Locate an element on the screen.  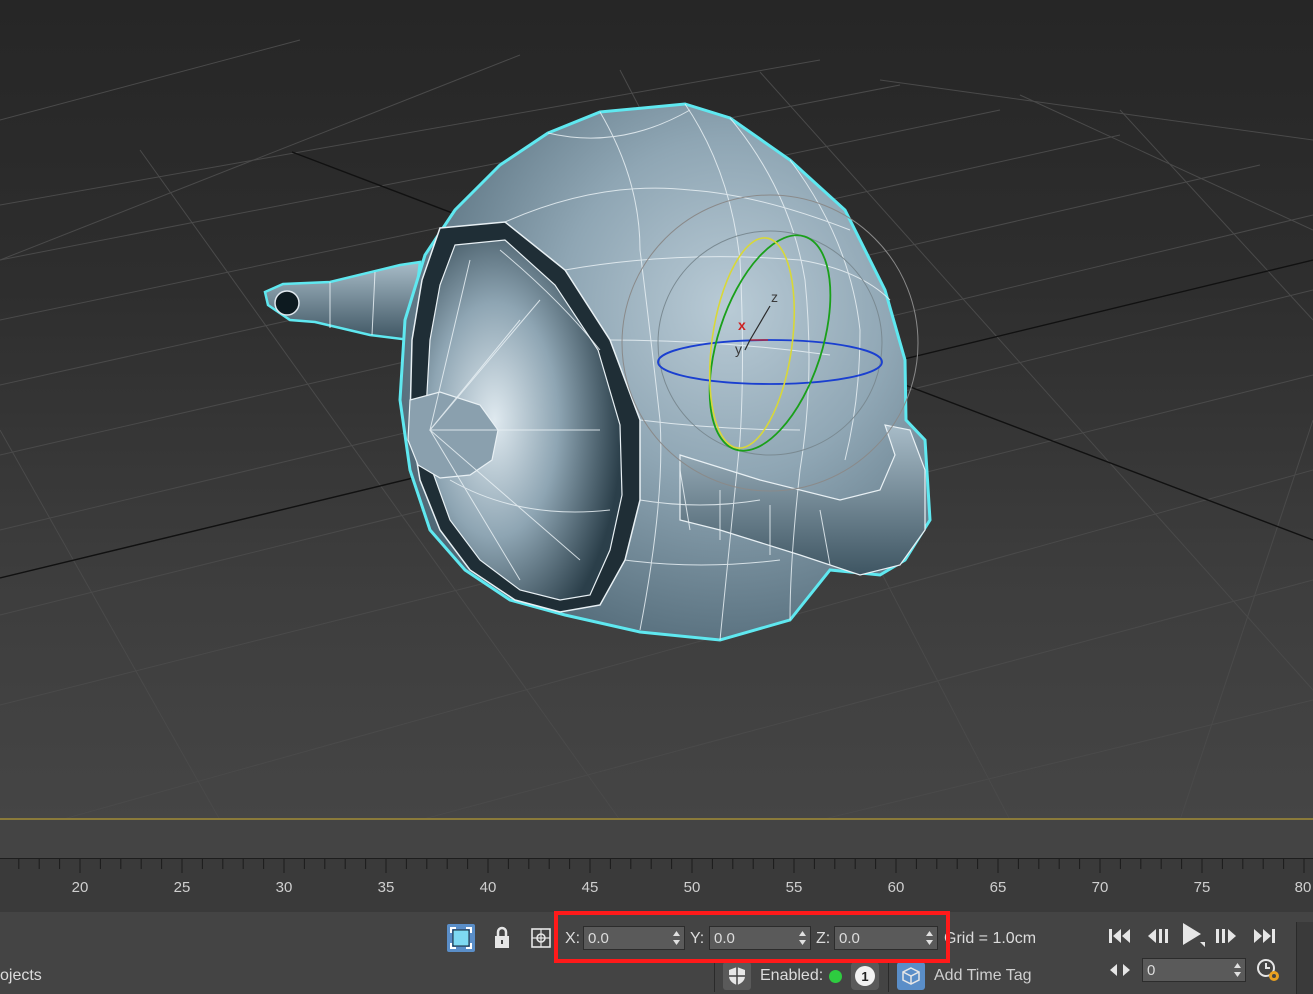
ruler-tick-label: 70 is located at coordinates (1100, 887).